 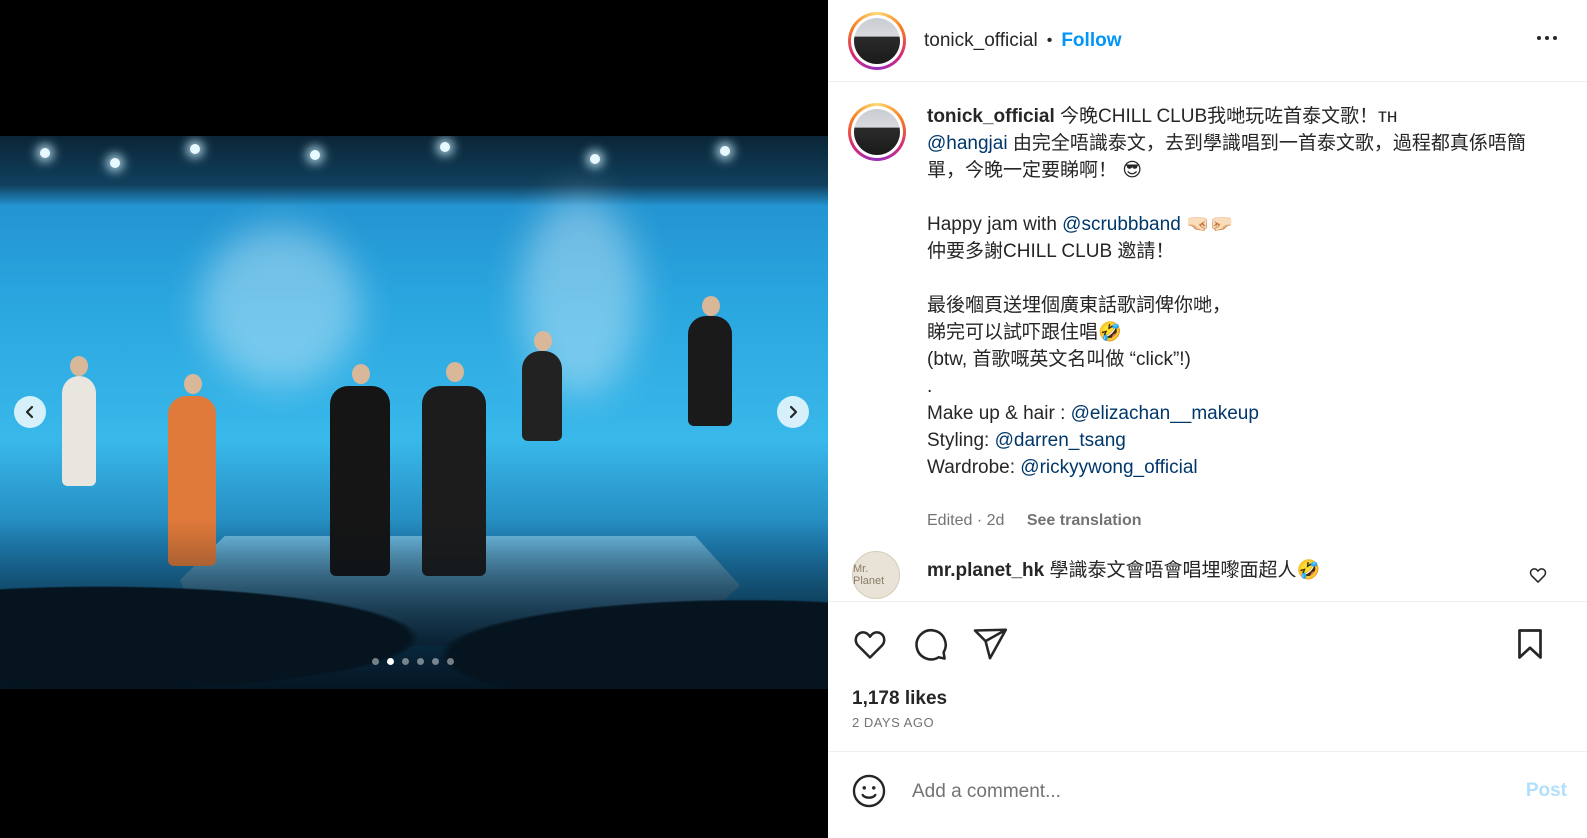 I want to click on caption-line: Happy jam with, so click(x=995, y=224).